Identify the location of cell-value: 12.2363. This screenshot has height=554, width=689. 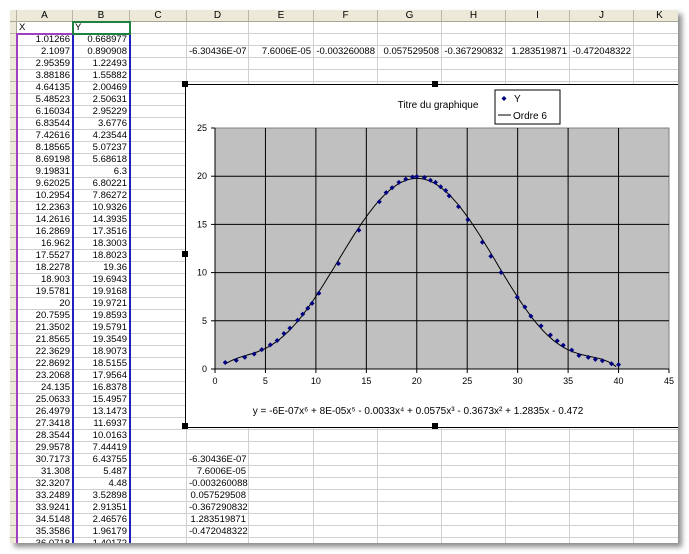
(45, 208).